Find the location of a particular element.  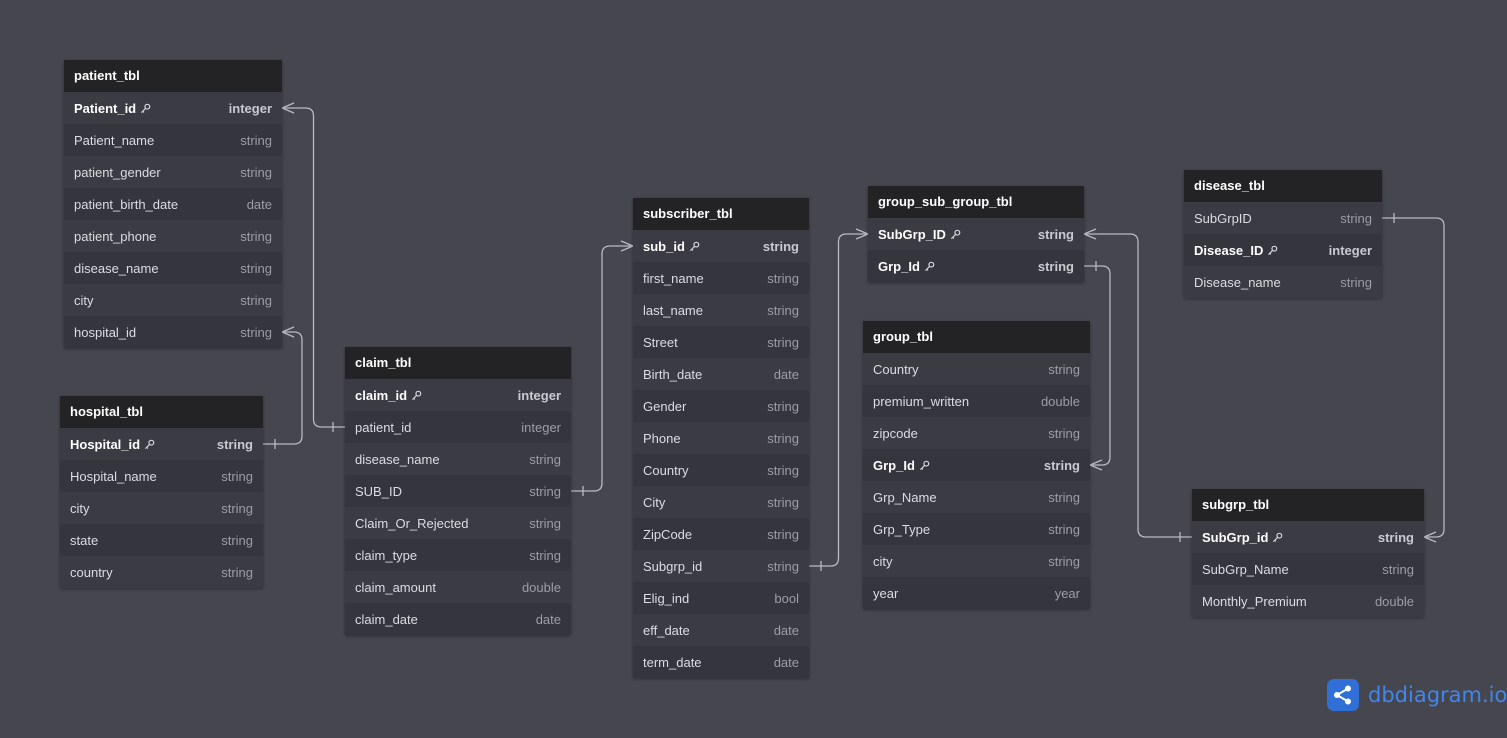

field-row: SubGrp_id string is located at coordinates (1308, 537).